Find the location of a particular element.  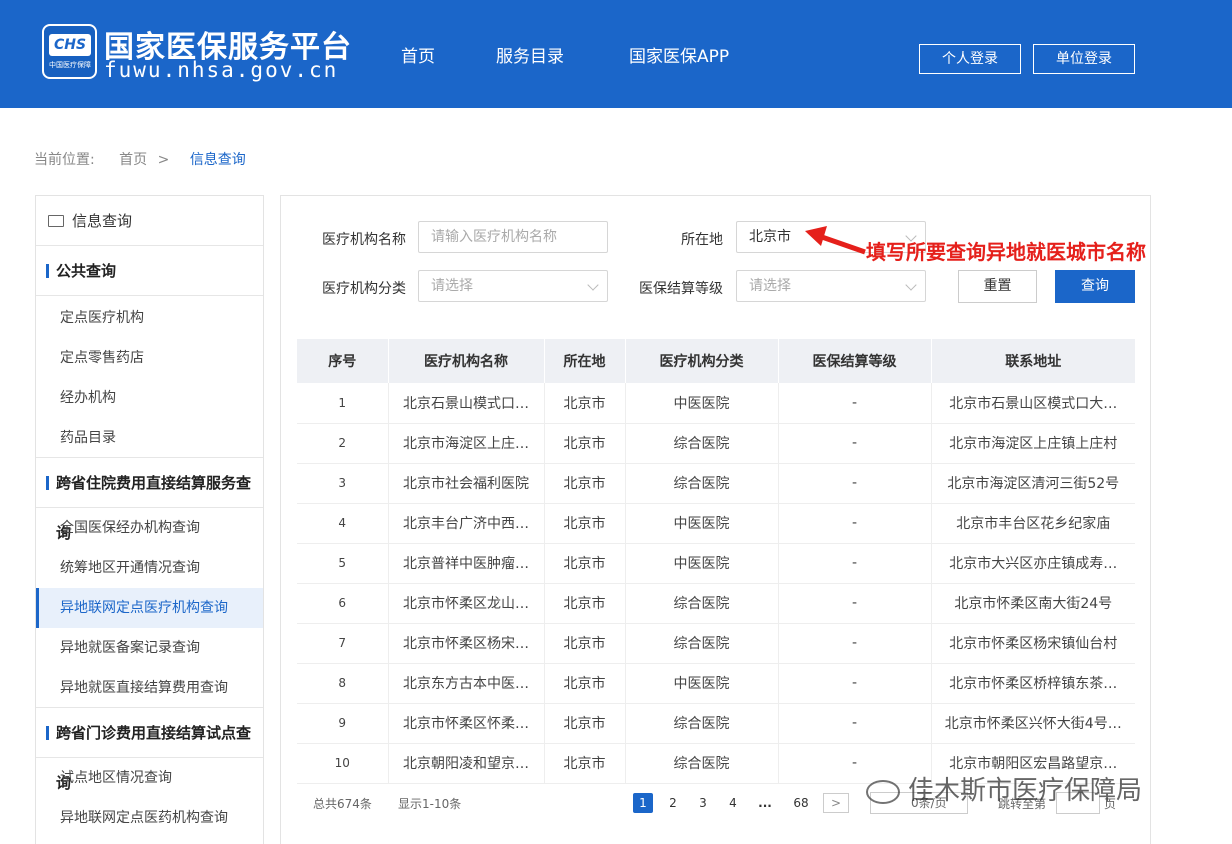

nav-home: 首页 is located at coordinates (418, 54).